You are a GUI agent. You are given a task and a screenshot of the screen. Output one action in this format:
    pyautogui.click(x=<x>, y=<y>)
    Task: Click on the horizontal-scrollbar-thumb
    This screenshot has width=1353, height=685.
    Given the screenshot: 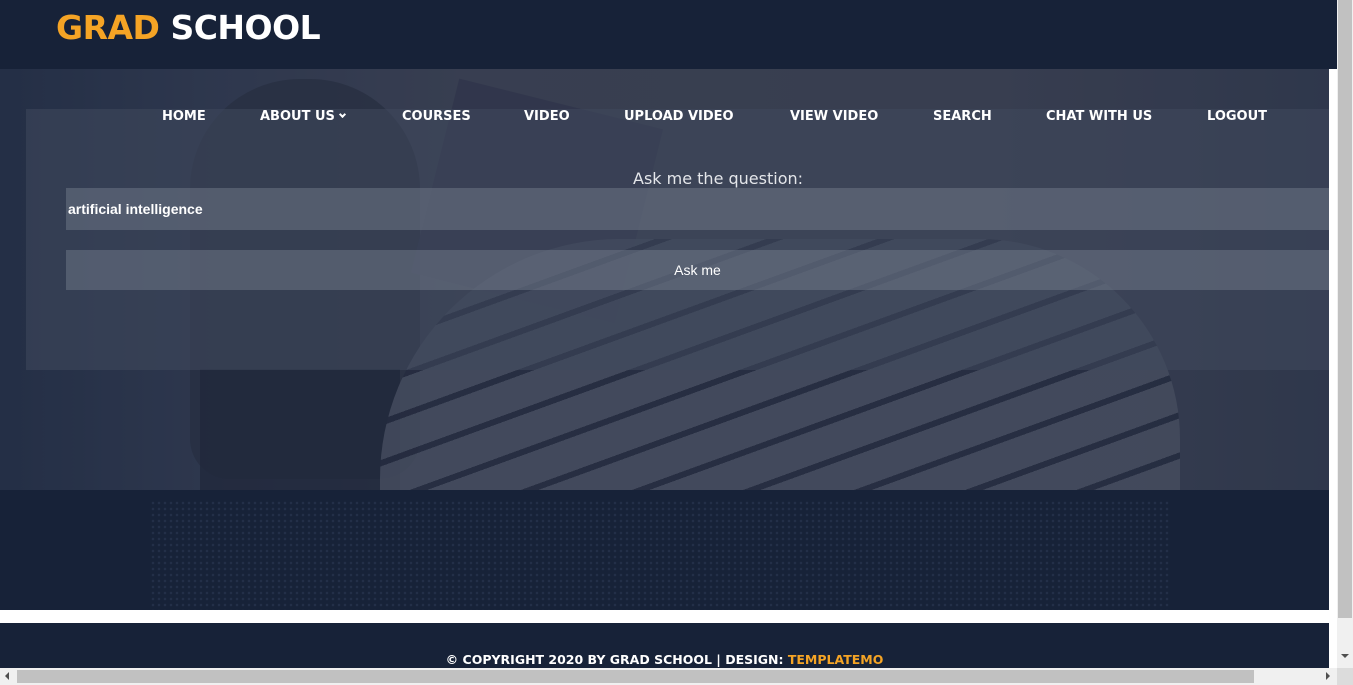 What is the action you would take?
    pyautogui.click(x=635, y=676)
    